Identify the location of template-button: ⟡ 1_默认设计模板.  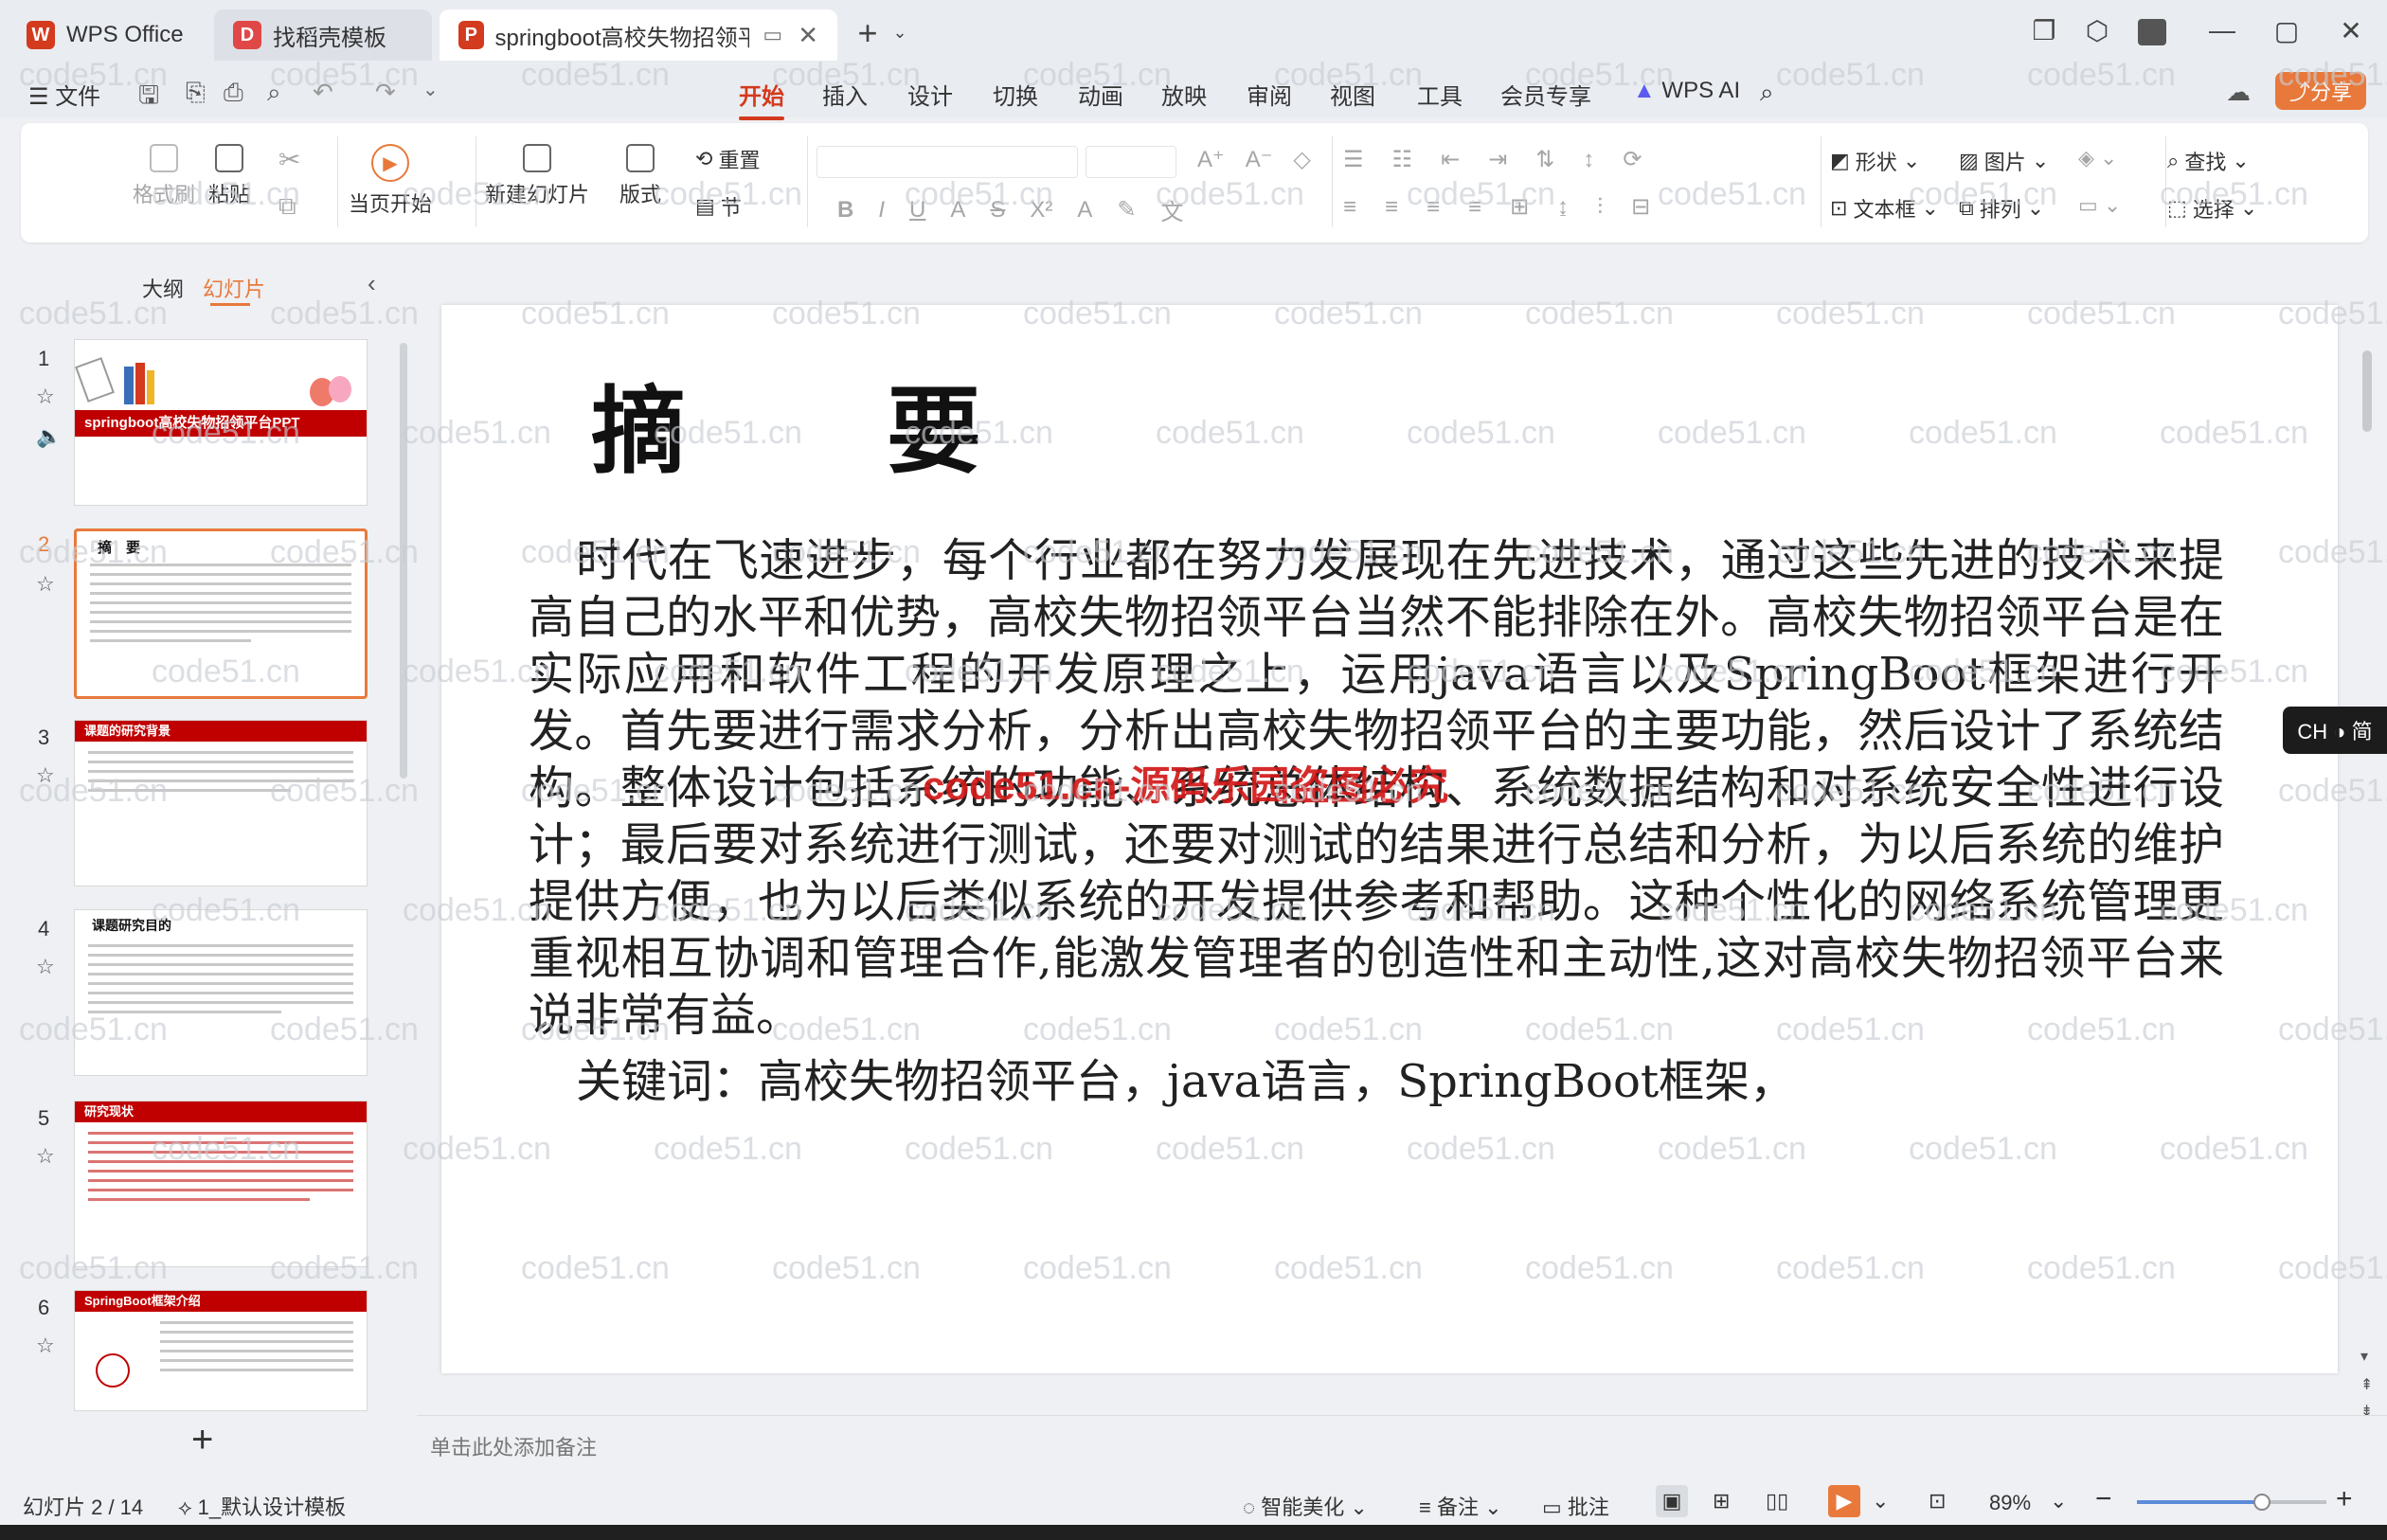
(262, 1506).